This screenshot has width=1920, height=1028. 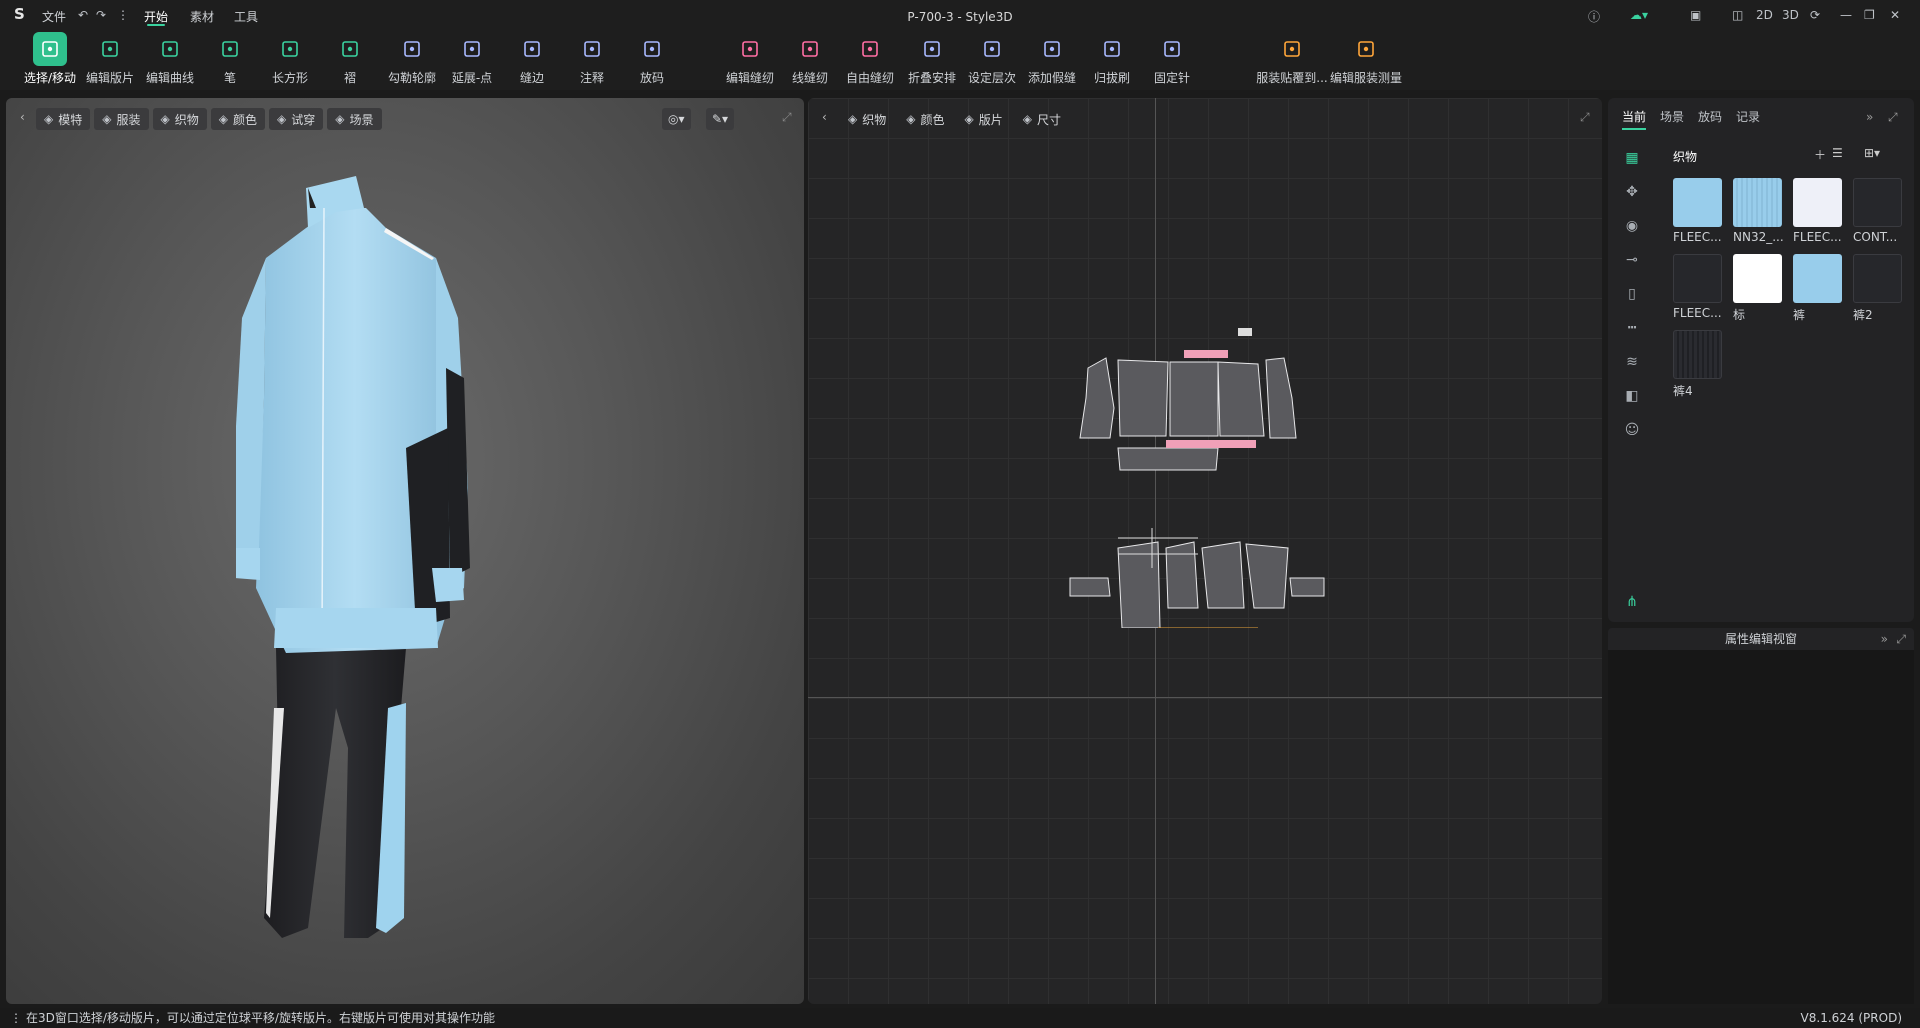 What do you see at coordinates (824, 117) in the screenshot?
I see `collapse-2d-icon: ‹` at bounding box center [824, 117].